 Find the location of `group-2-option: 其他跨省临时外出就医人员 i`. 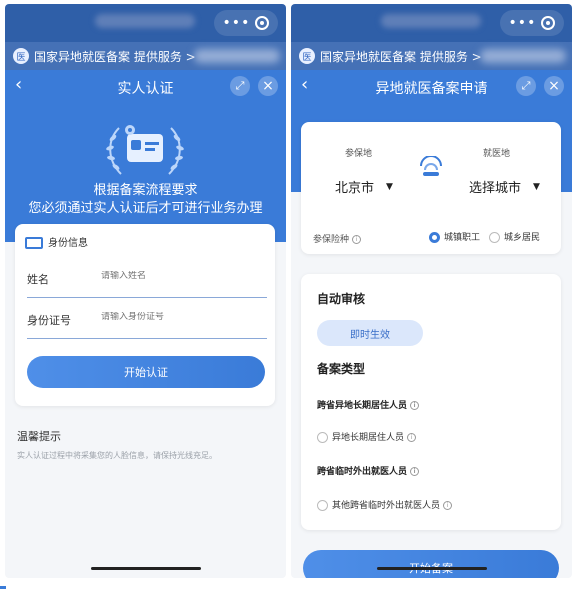

group-2-option: 其他跨省临时外出就医人员 i is located at coordinates (385, 504).